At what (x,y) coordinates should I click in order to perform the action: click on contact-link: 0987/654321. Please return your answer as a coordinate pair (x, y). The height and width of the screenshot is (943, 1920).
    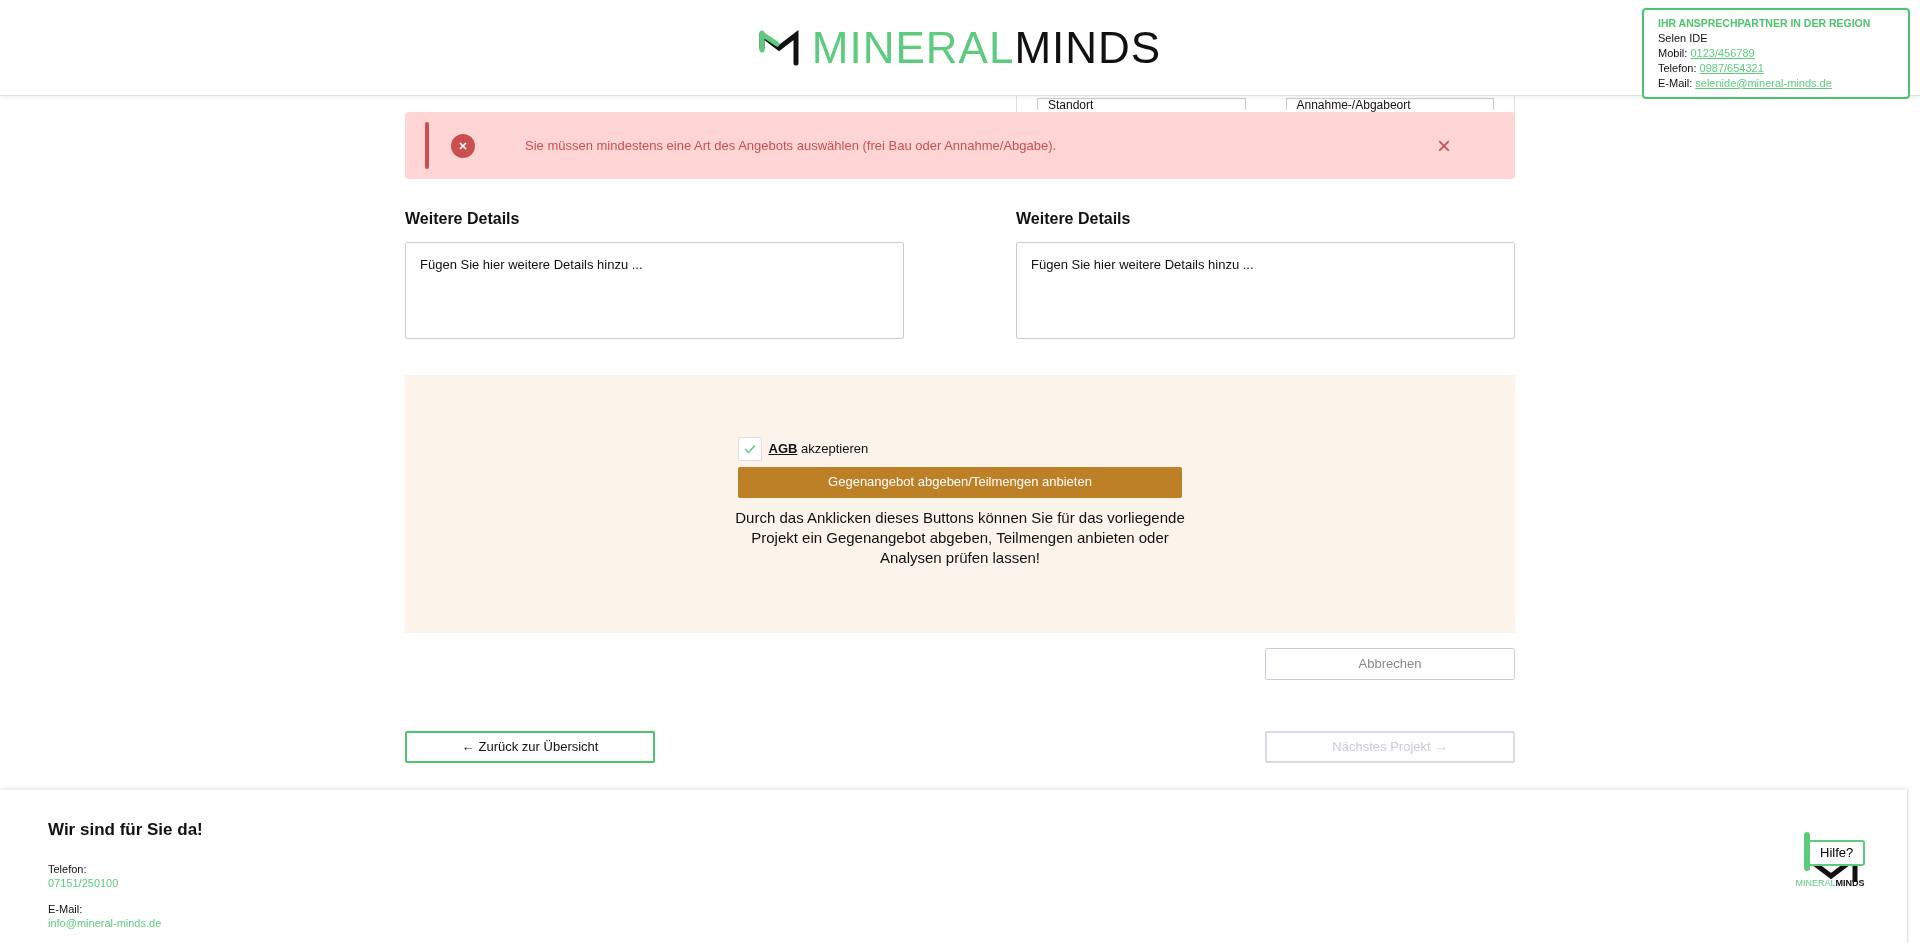
    Looking at the image, I should click on (1731, 68).